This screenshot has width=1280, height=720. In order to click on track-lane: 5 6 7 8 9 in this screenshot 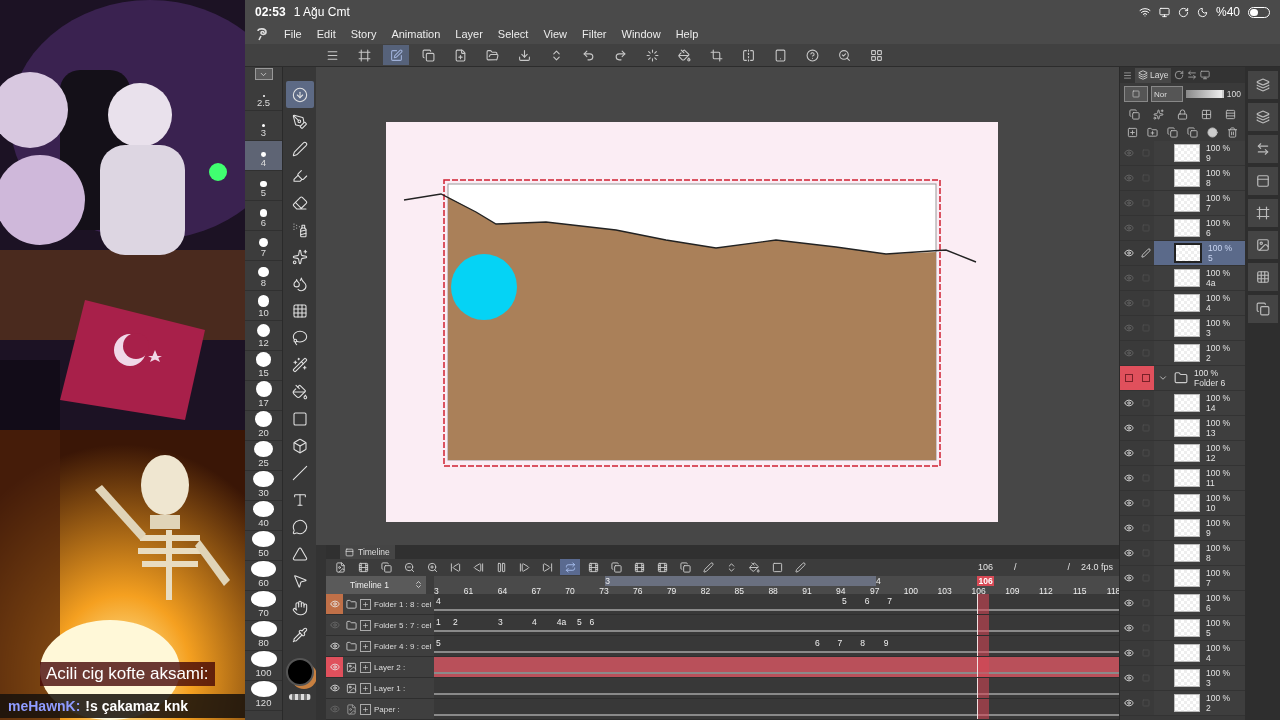, I will do `click(776, 646)`.